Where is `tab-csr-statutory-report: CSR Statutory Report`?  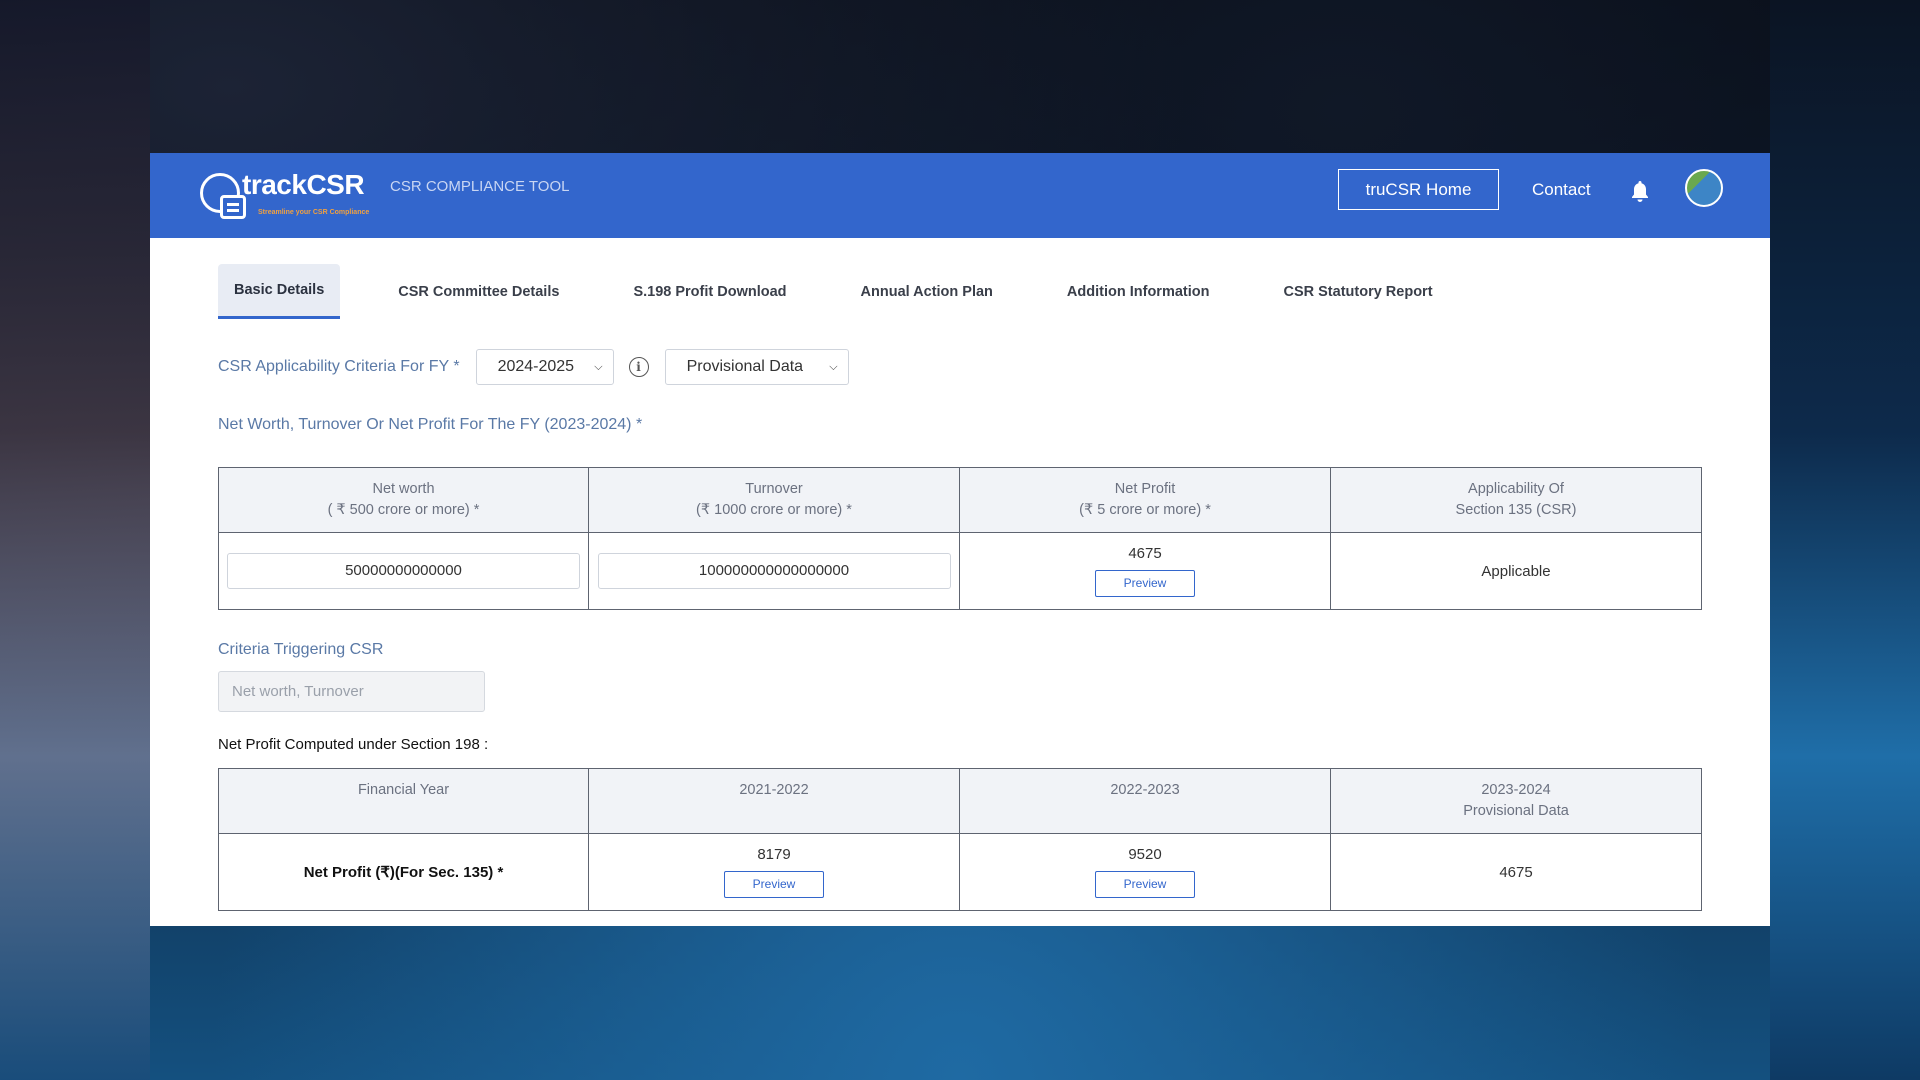
tab-csr-statutory-report: CSR Statutory Report is located at coordinates (1357, 291).